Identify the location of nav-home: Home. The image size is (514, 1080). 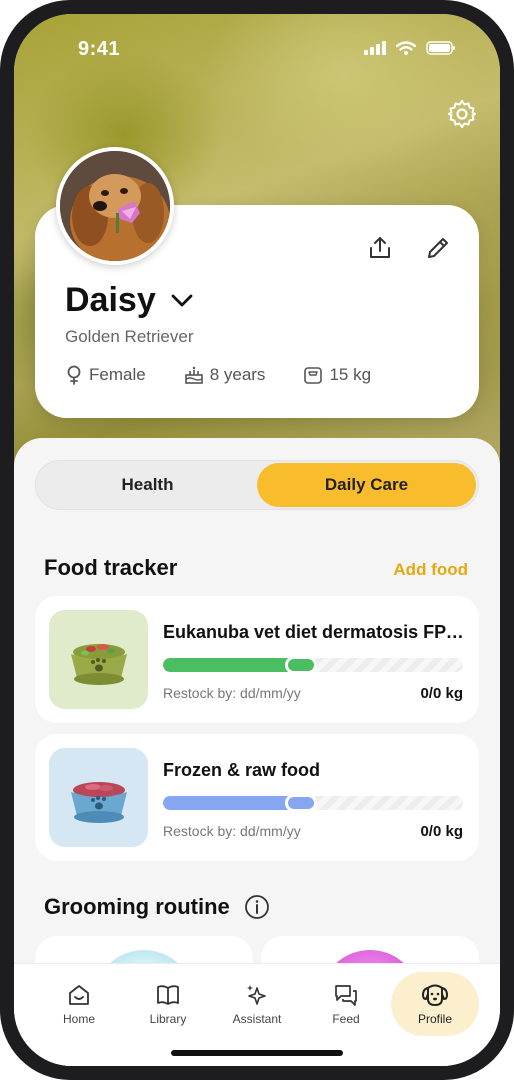
(79, 1004).